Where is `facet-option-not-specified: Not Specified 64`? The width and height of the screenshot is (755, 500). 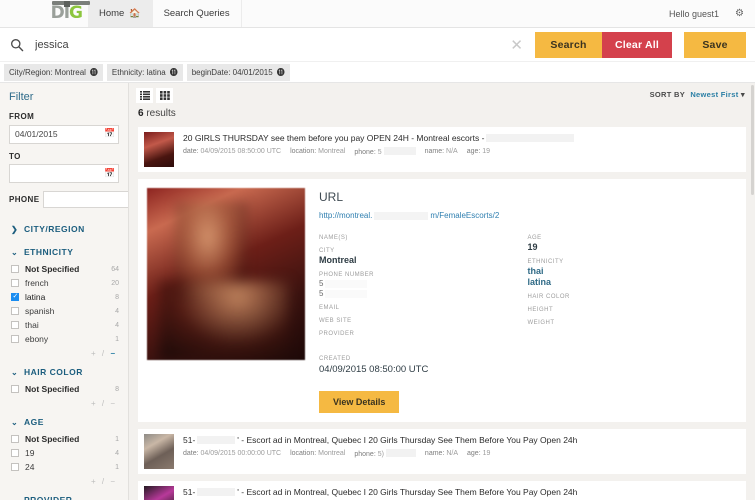
facet-option-not-specified: Not Specified 64 is located at coordinates (64, 269).